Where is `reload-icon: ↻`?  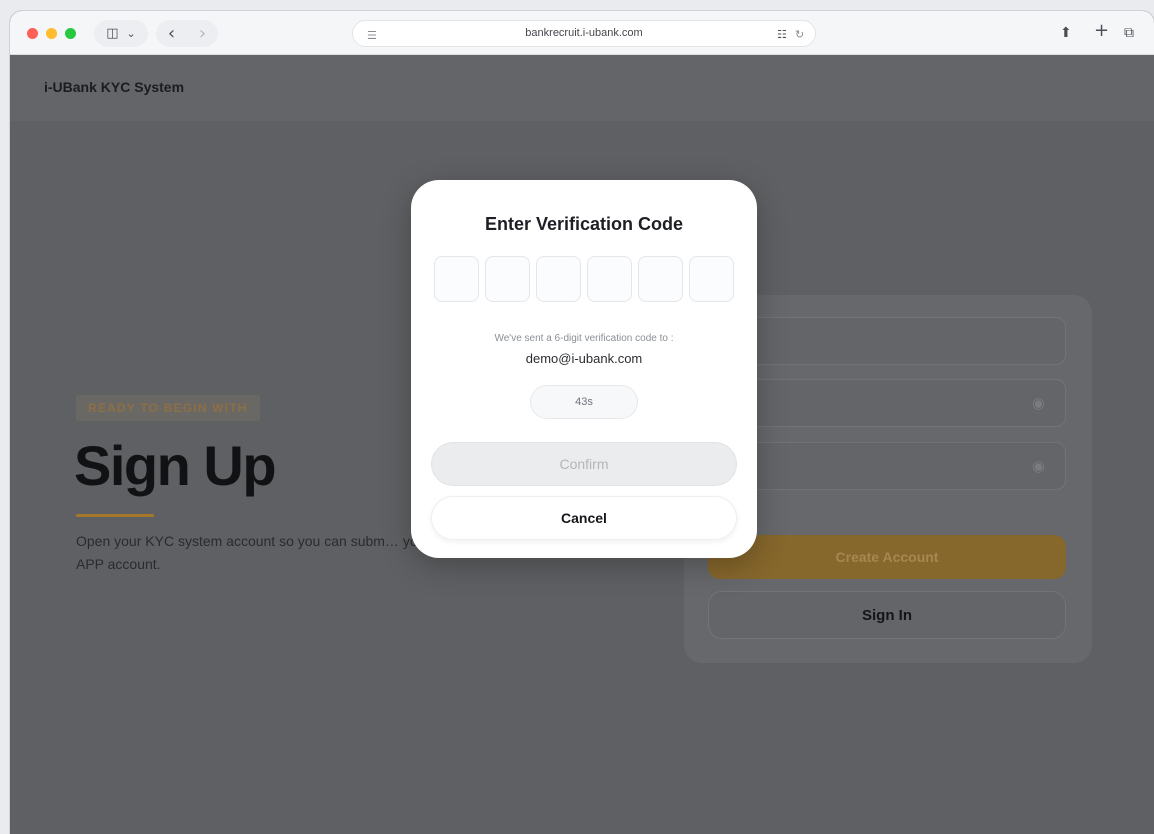
reload-icon: ↻ is located at coordinates (799, 35).